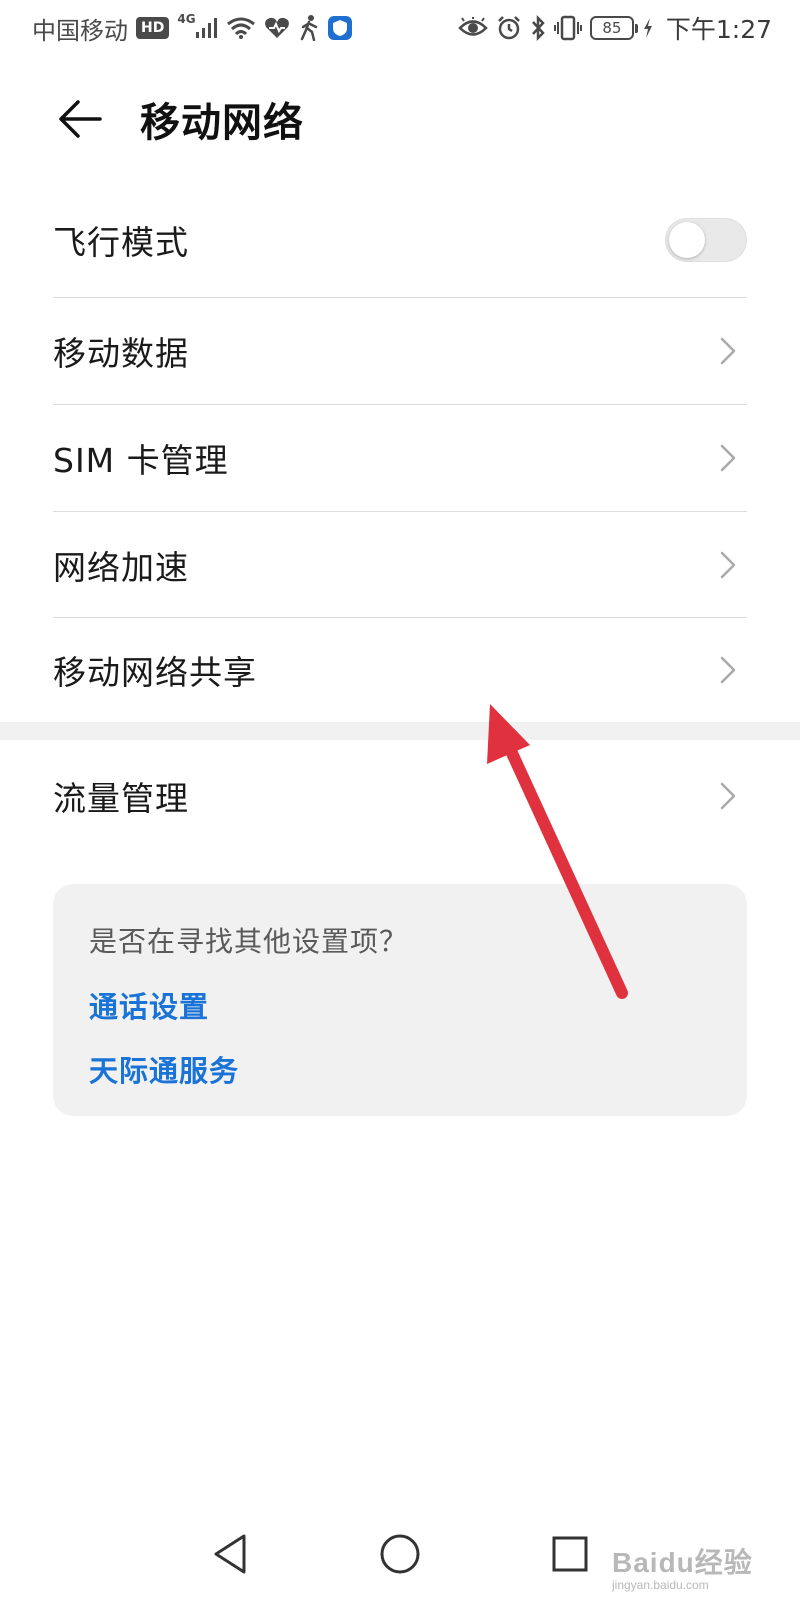 The height and width of the screenshot is (1600, 800). Describe the element at coordinates (682, 1562) in the screenshot. I see `watermark-main-text: Baidu经验` at that location.